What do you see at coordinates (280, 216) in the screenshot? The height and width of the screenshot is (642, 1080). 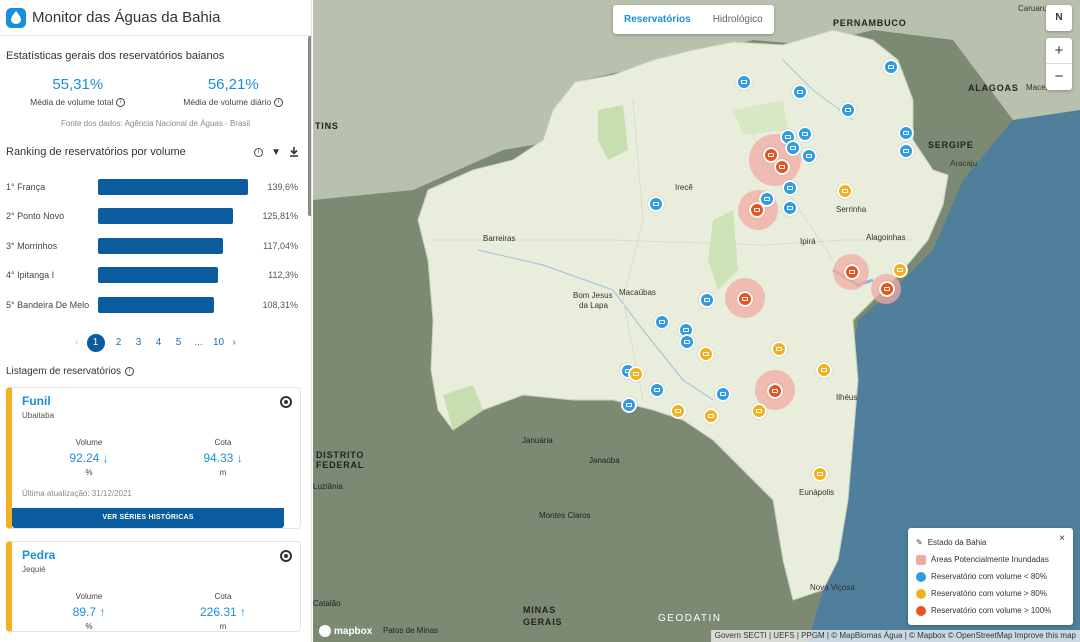 I see `ranking-value: 125,81%` at bounding box center [280, 216].